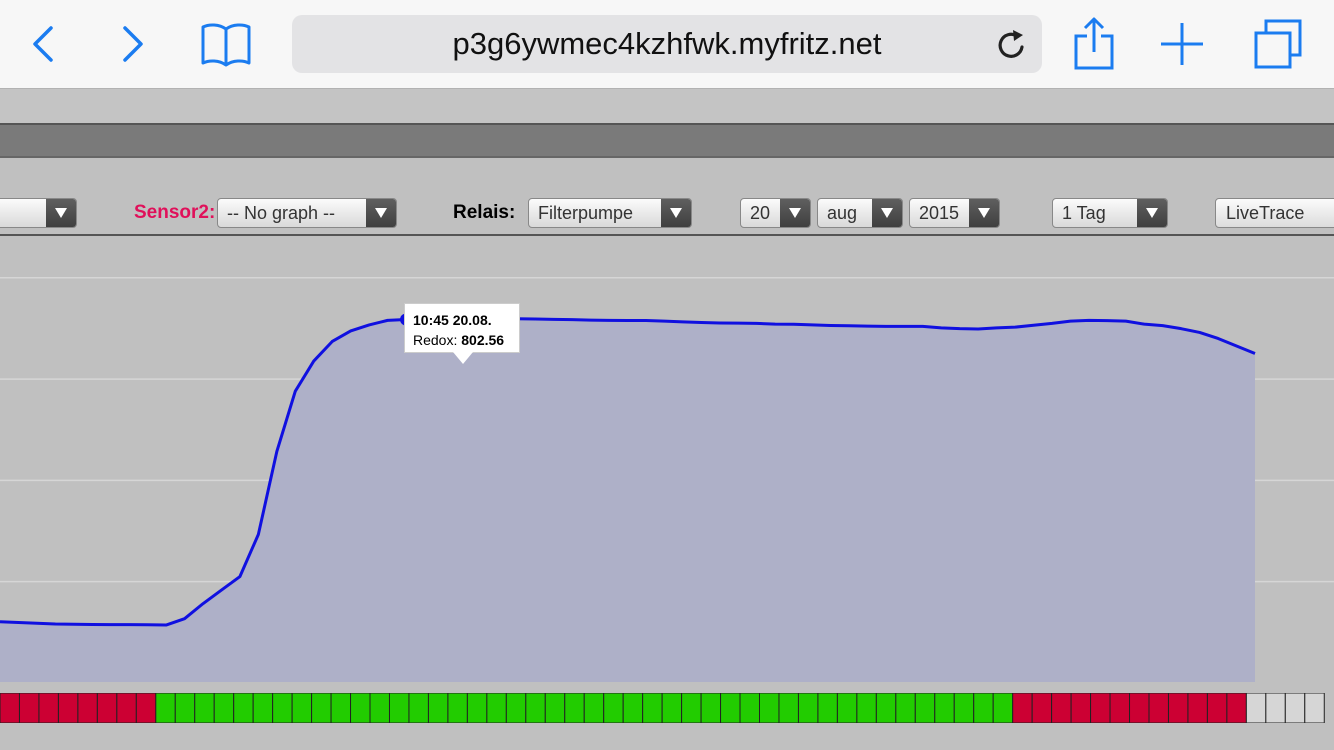 The width and height of the screenshot is (1334, 750). What do you see at coordinates (1094, 44) in the screenshot?
I see `share-icon` at bounding box center [1094, 44].